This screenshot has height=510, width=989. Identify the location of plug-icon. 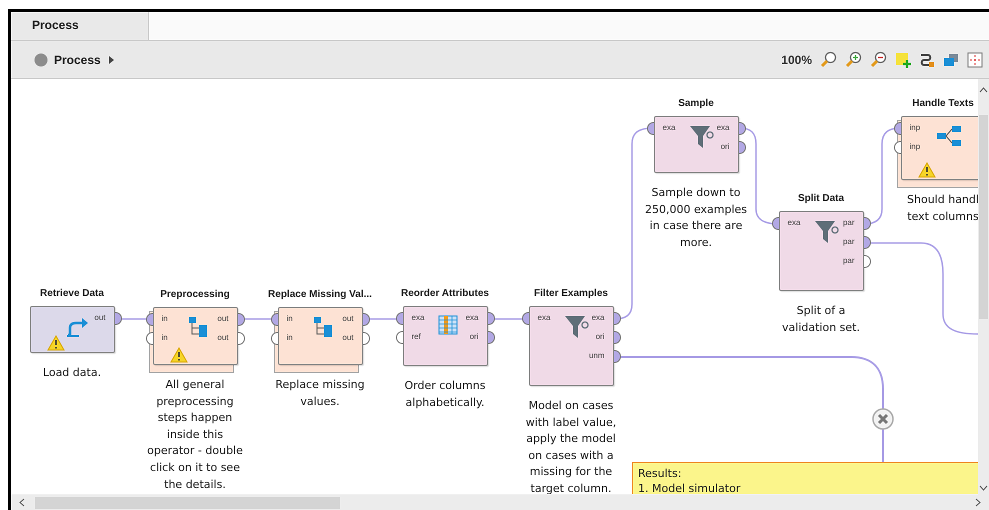
(927, 60).